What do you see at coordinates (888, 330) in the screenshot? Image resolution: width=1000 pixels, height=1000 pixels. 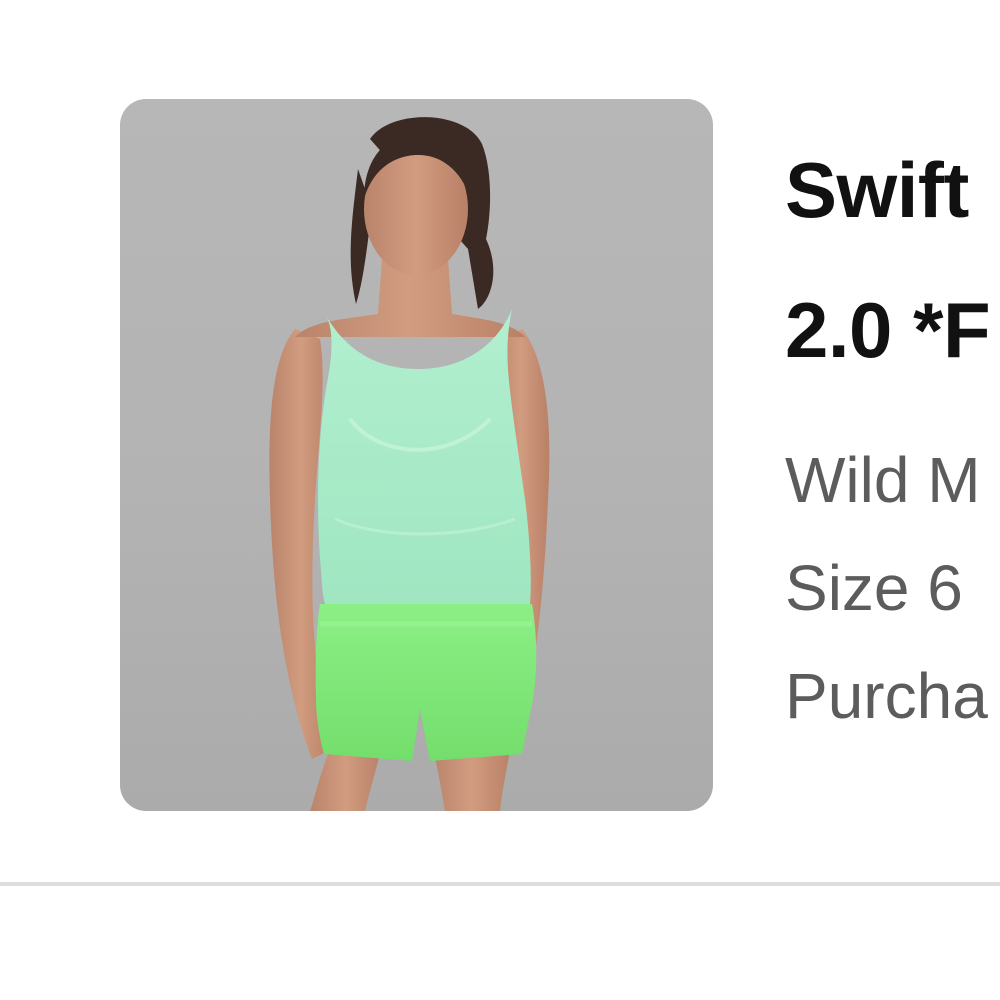 I see `product-title-line-2: 2.0 *F` at bounding box center [888, 330].